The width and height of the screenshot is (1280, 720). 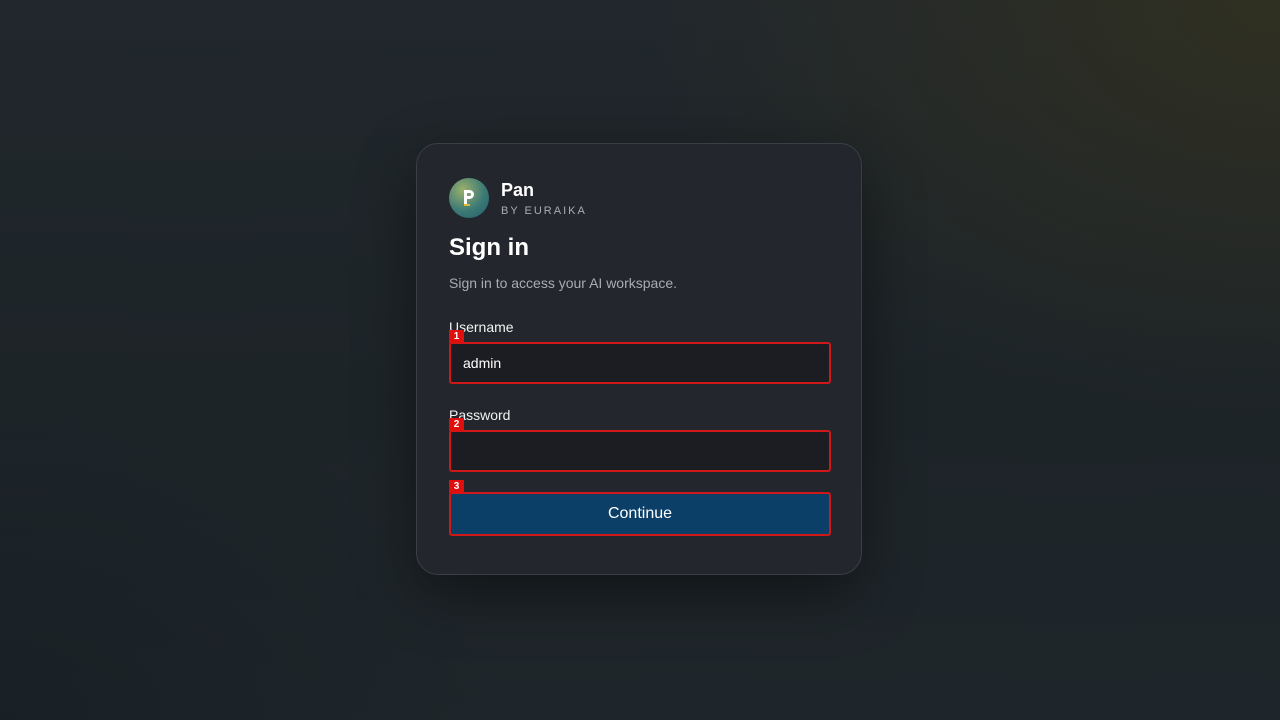 What do you see at coordinates (469, 198) in the screenshot?
I see `pan-logo-icon` at bounding box center [469, 198].